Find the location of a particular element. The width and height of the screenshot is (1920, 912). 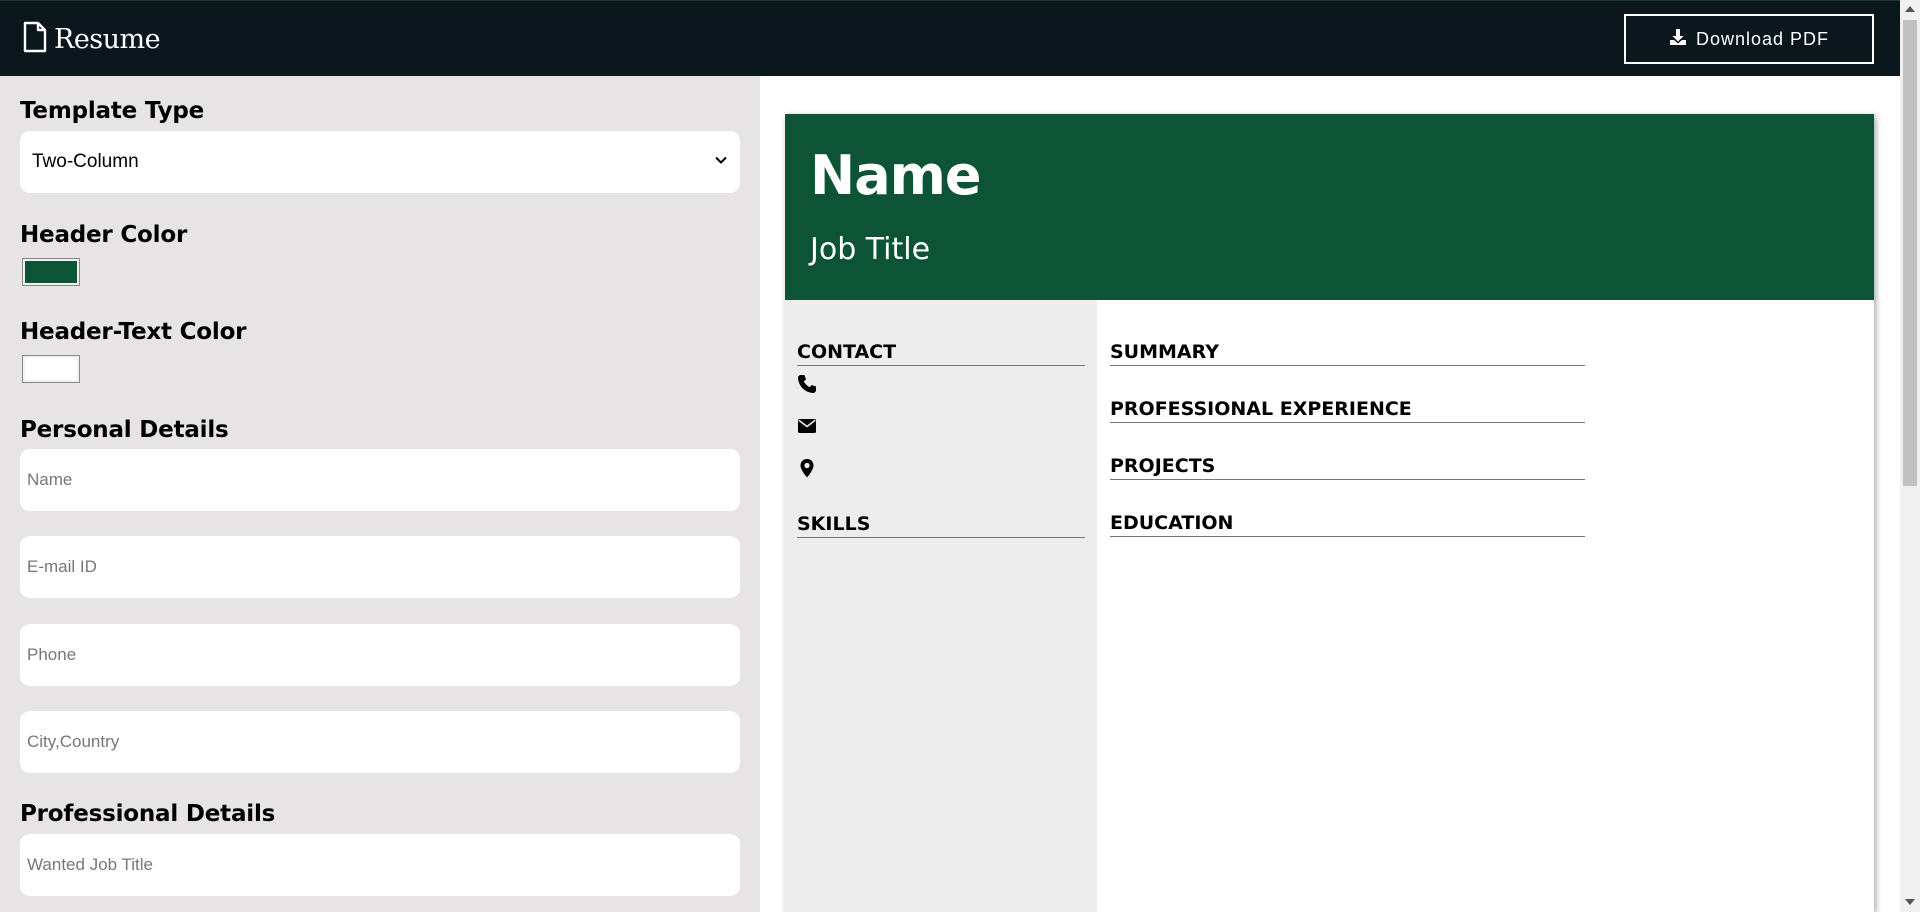

resume-job-title: Job Title is located at coordinates (870, 249).